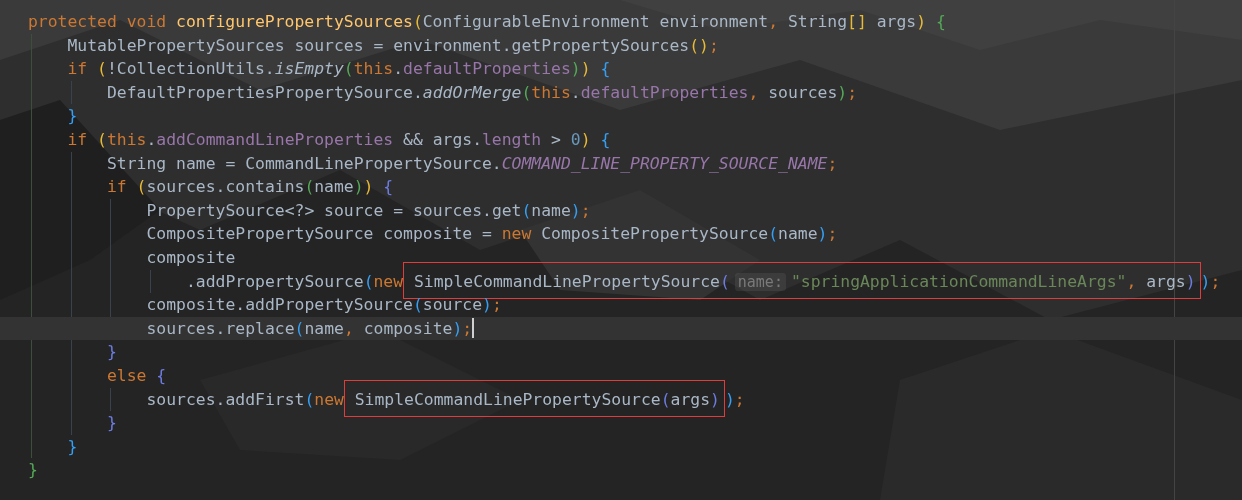 The image size is (1242, 500). I want to click on constant-name: COMMAND_LINE_PROPERTY_SOURCE_NAME, so click(664, 163).